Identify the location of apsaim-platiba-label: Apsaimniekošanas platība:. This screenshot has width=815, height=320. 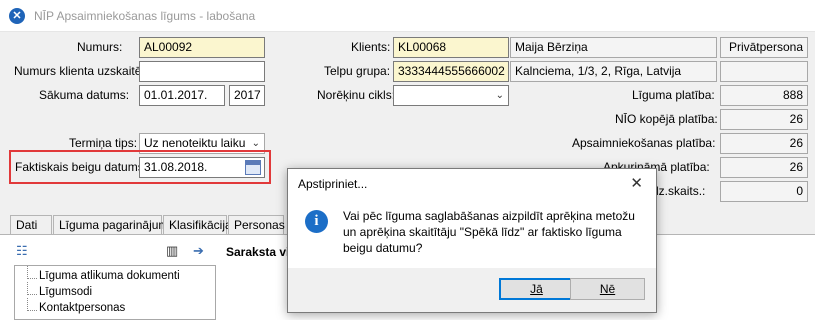
(644, 143).